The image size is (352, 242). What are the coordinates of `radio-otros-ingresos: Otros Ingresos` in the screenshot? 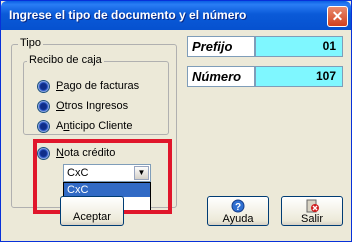 It's located at (82, 106).